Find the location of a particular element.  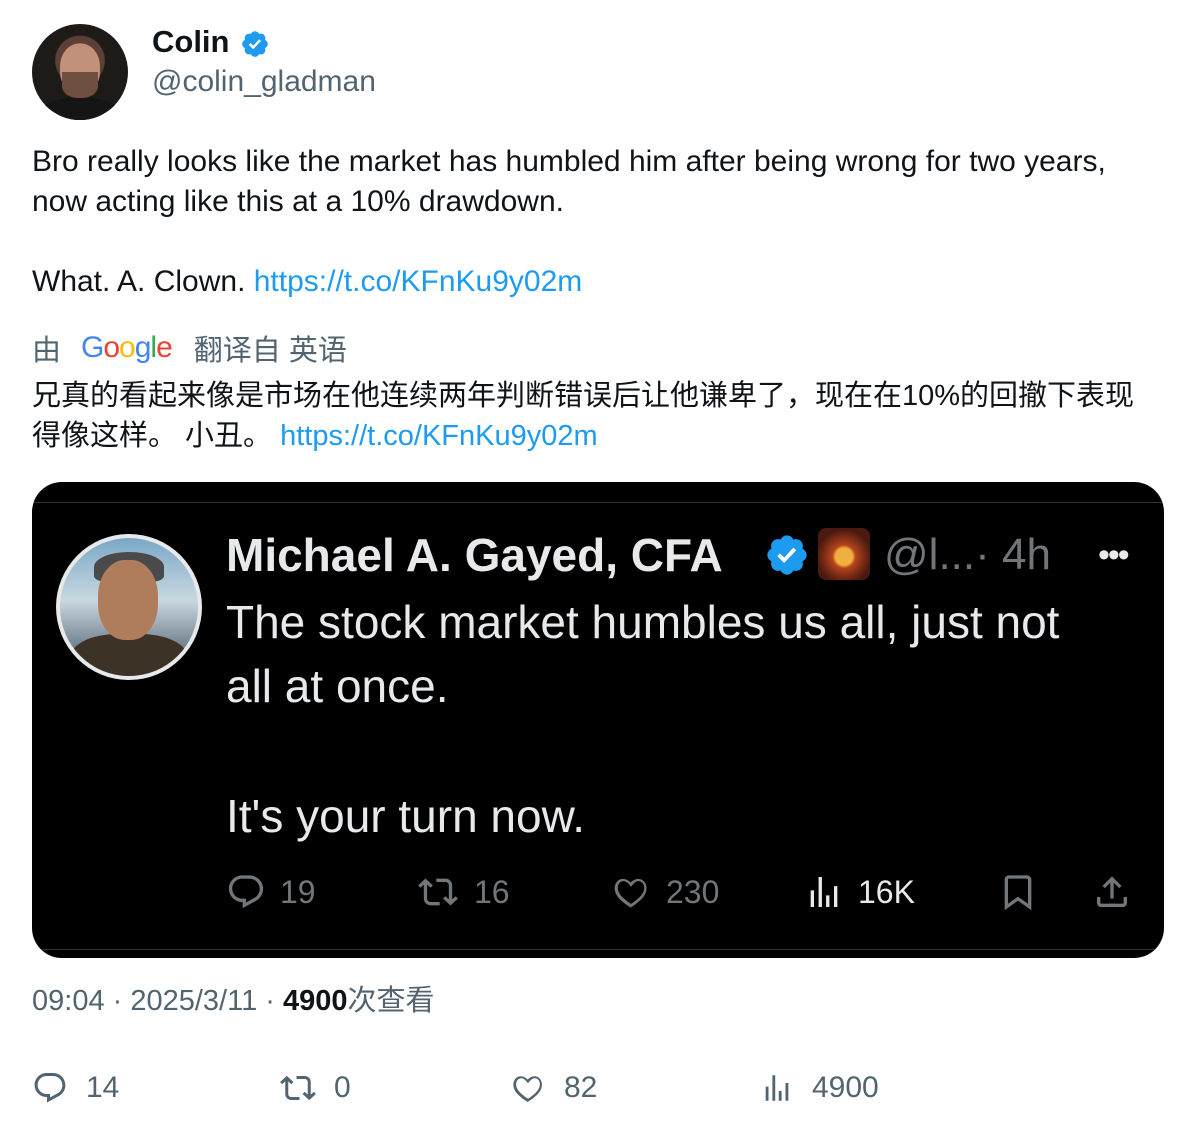

embedded-author-avatar is located at coordinates (129, 607).